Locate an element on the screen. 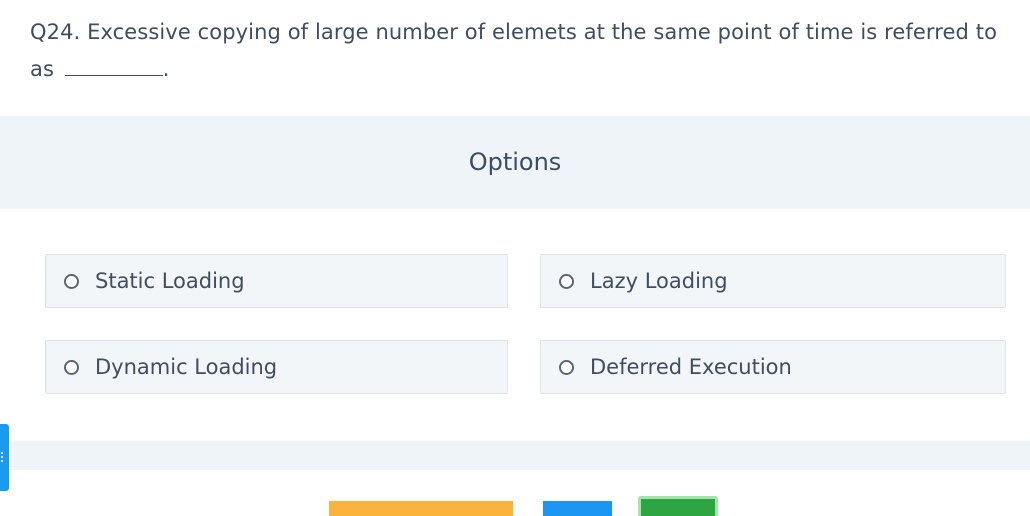 The height and width of the screenshot is (516, 1030). question-suffix: . is located at coordinates (166, 69).